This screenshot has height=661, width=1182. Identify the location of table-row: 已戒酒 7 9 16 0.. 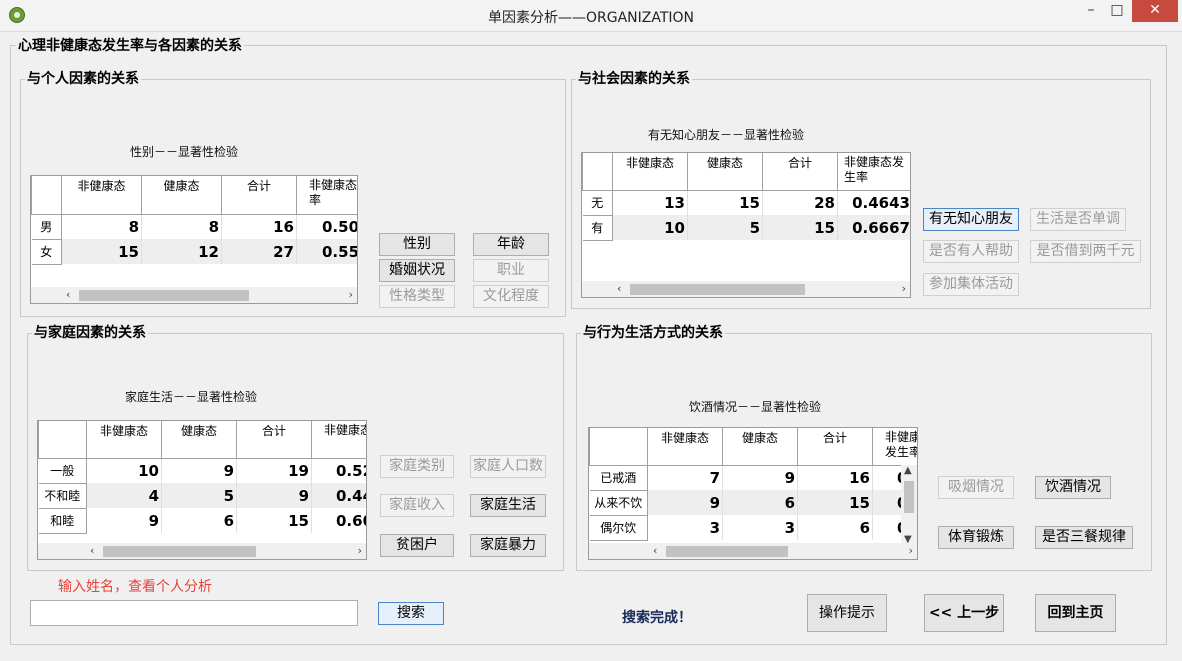
(753, 477).